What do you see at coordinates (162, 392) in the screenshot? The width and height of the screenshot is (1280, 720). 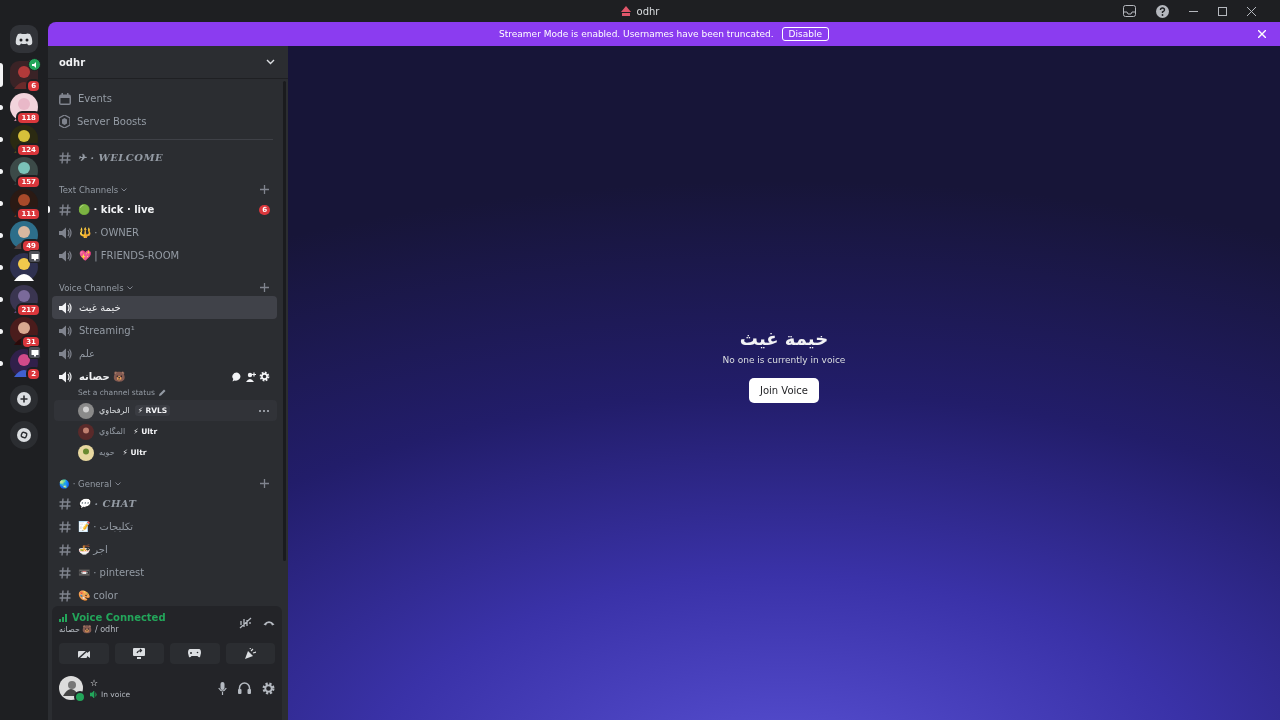 I see `pencil-icon` at bounding box center [162, 392].